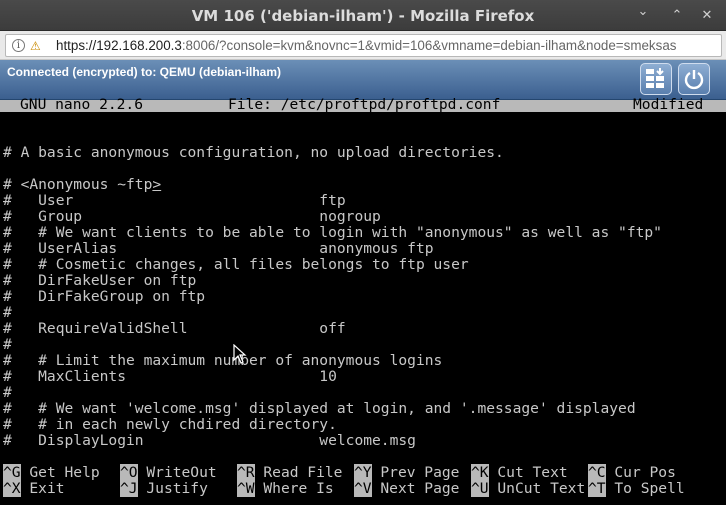 This screenshot has height=505, width=726. I want to click on editor-line: # Group nogroup, so click(192, 216).